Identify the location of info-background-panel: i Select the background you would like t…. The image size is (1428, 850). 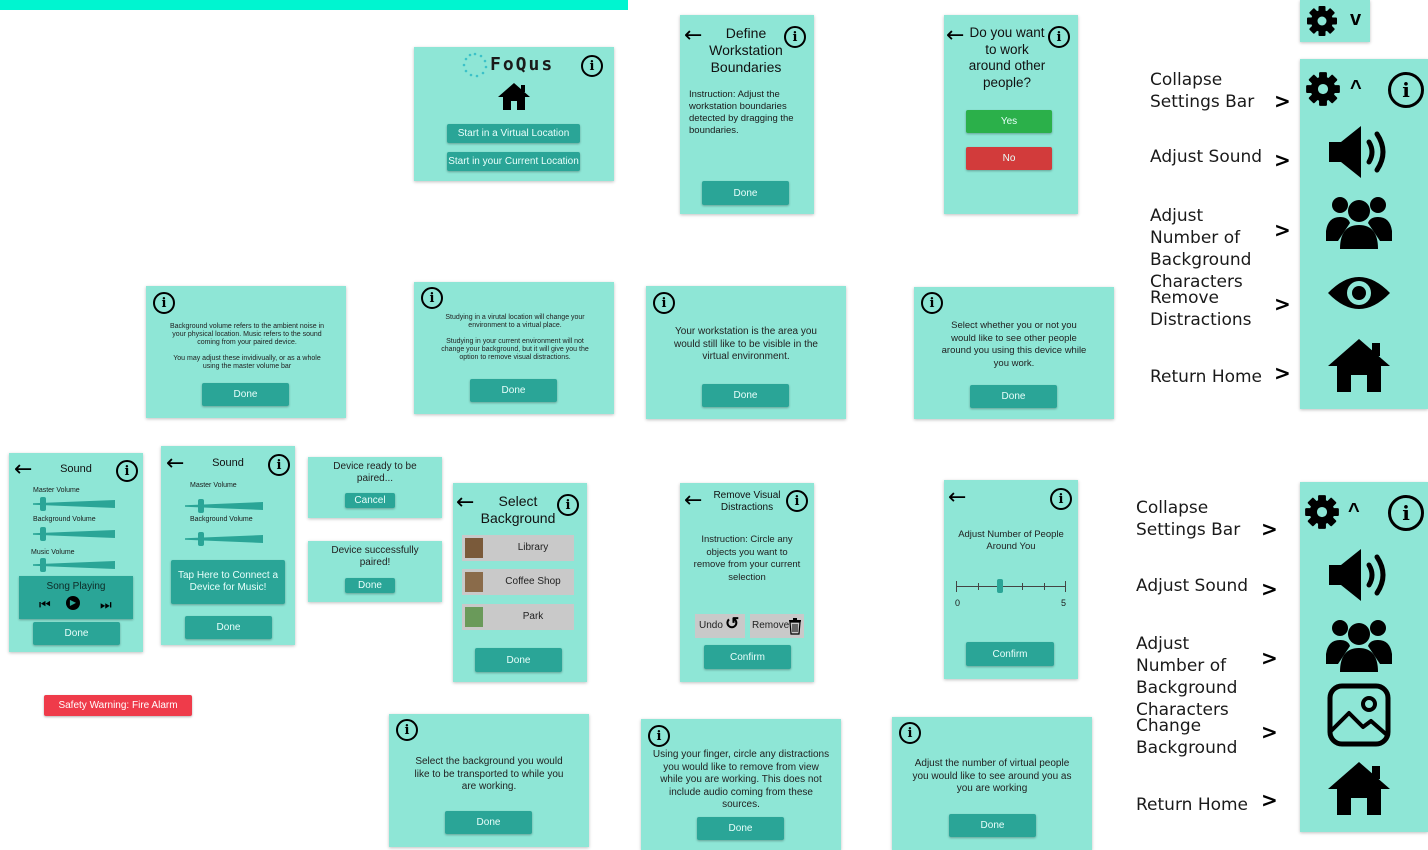
(489, 780).